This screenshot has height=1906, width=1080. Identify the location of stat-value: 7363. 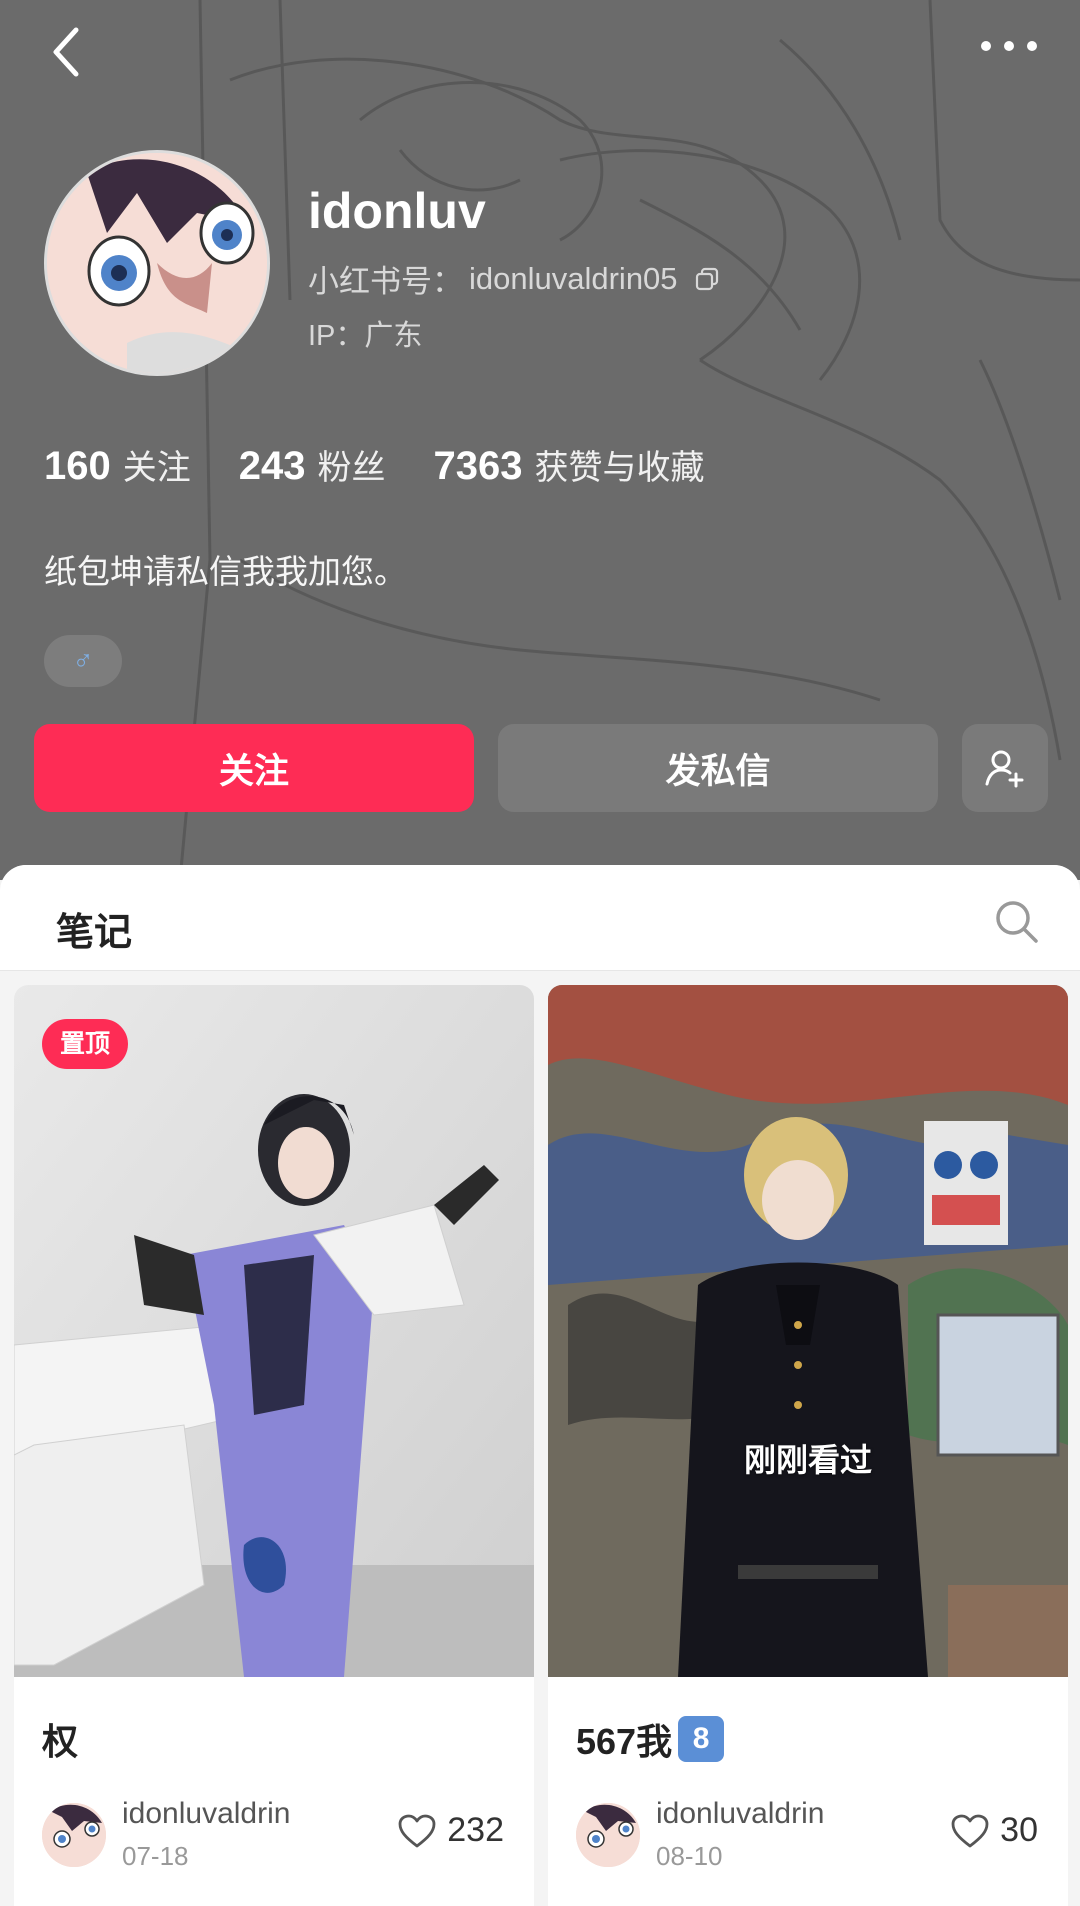
(478, 466).